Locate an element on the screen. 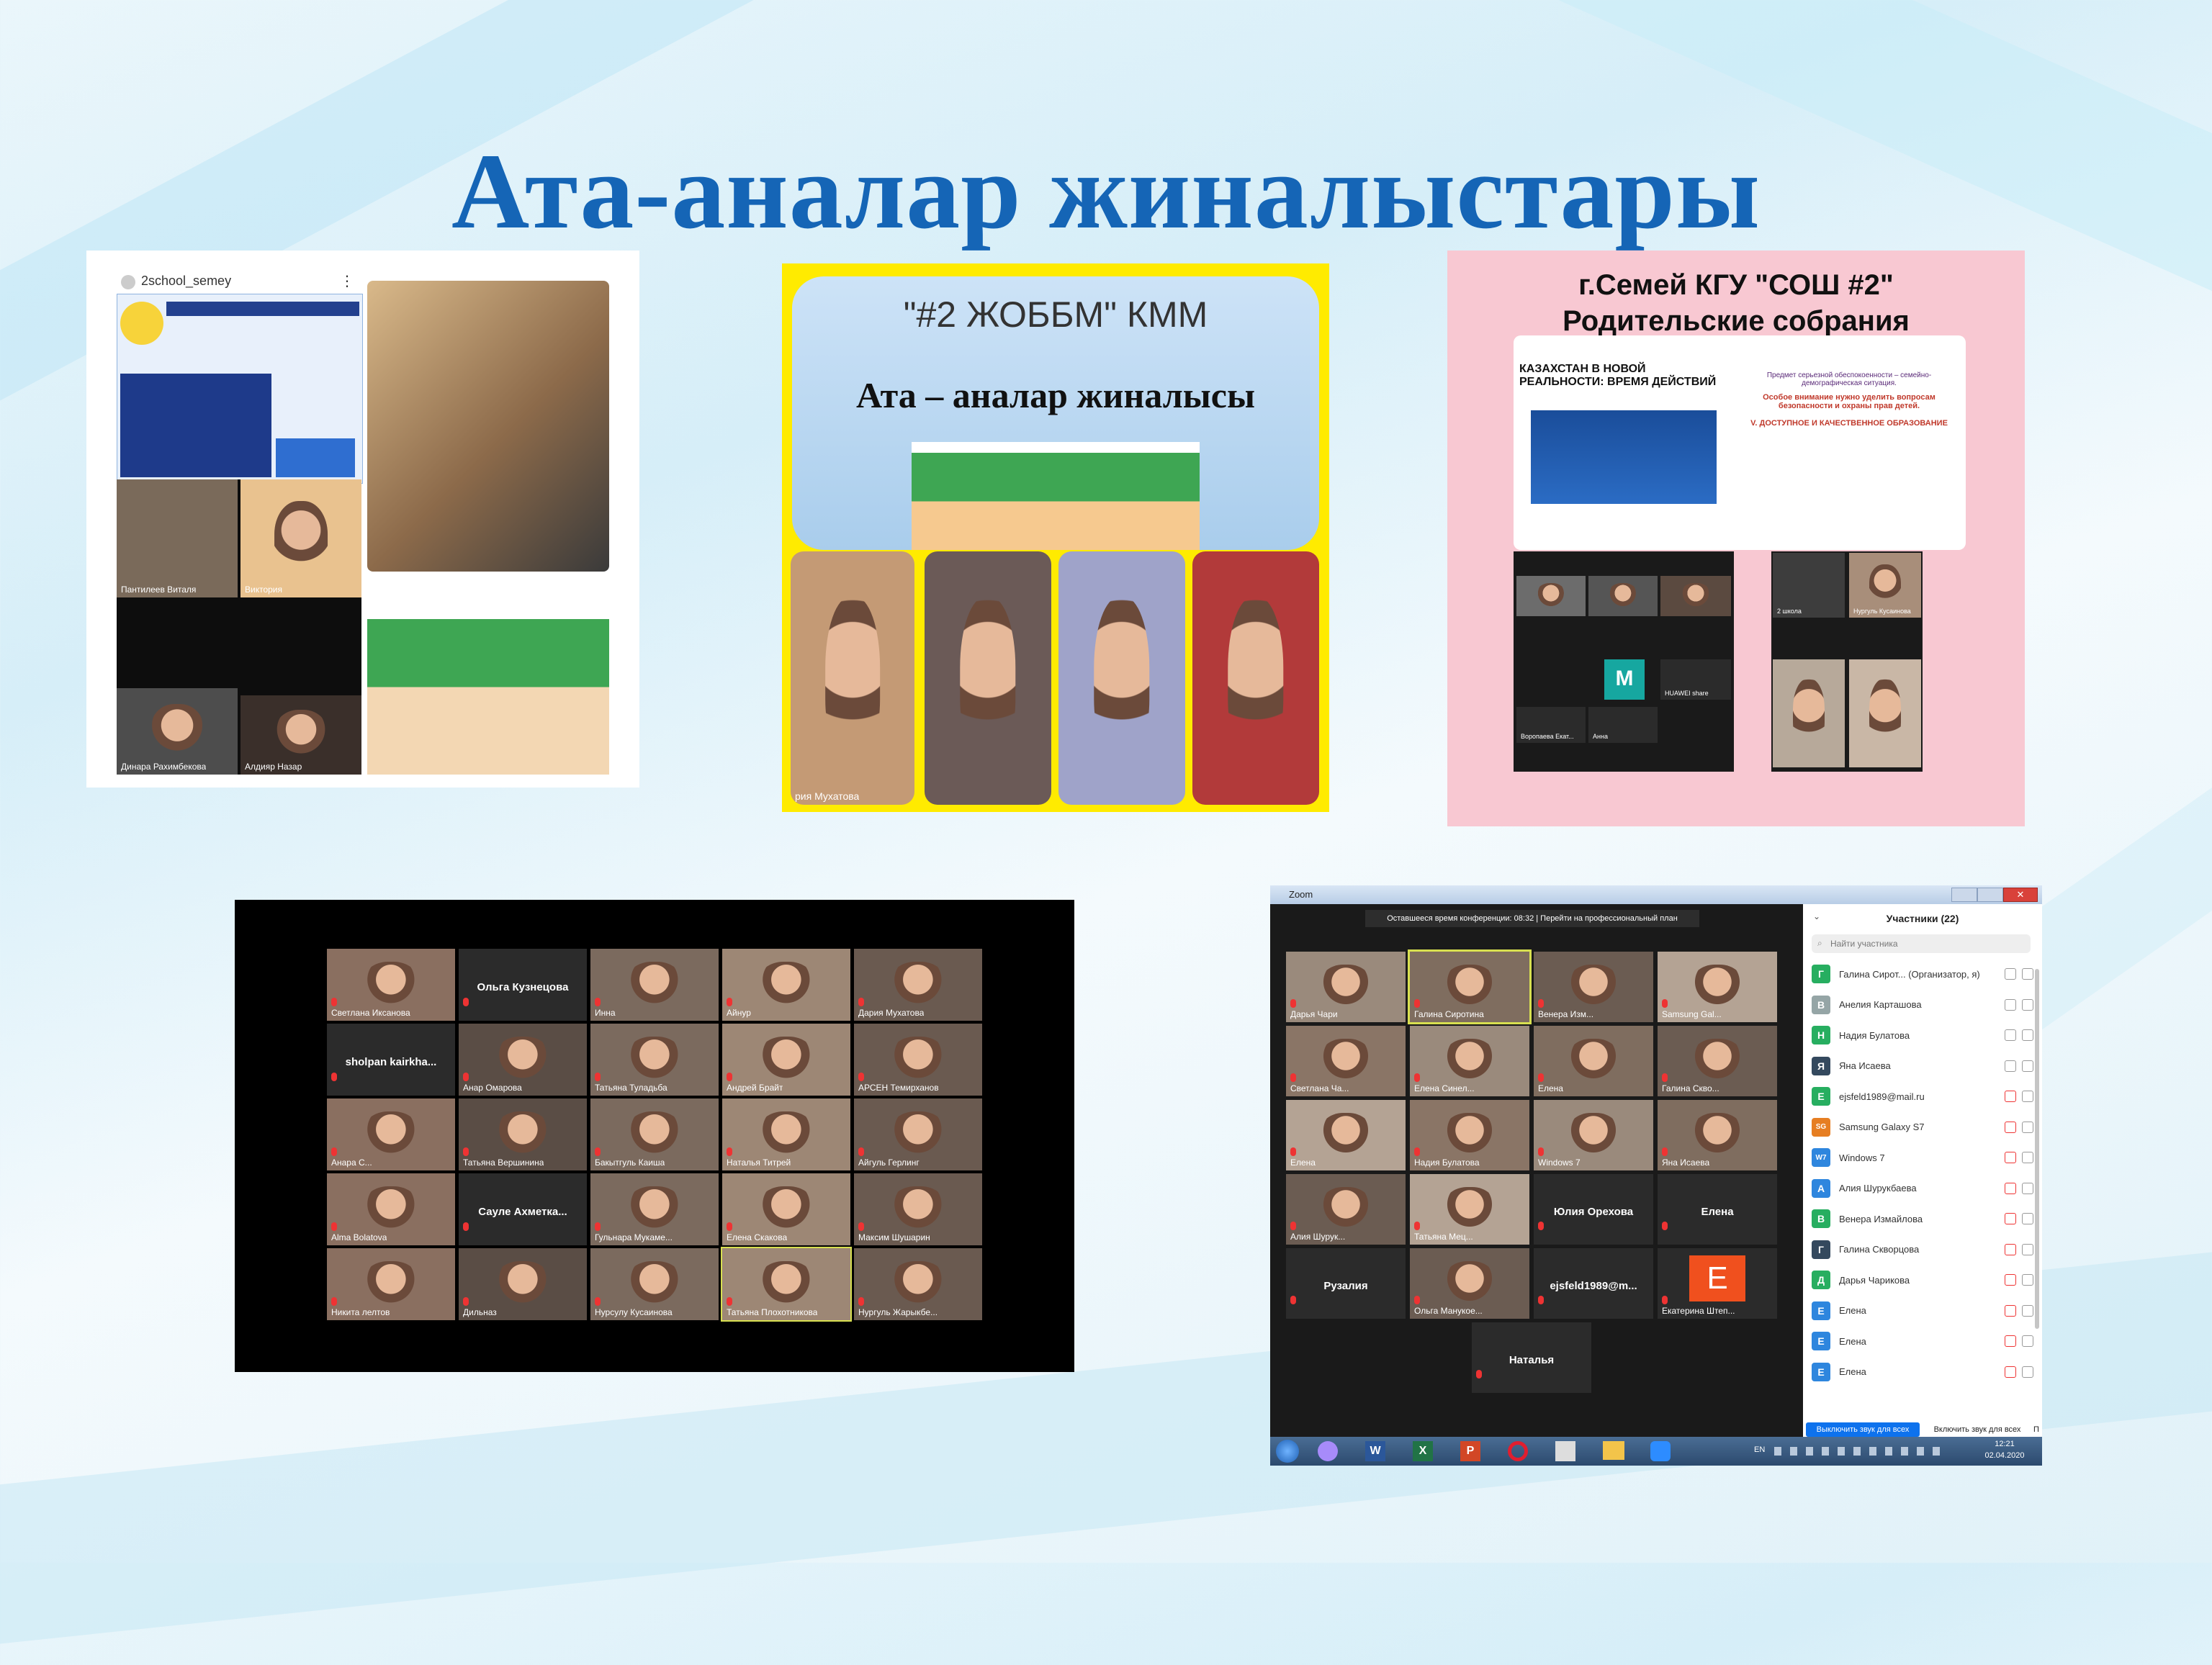 This screenshot has height=1665, width=2212. video-tile: Надия Булатова is located at coordinates (1470, 1135).